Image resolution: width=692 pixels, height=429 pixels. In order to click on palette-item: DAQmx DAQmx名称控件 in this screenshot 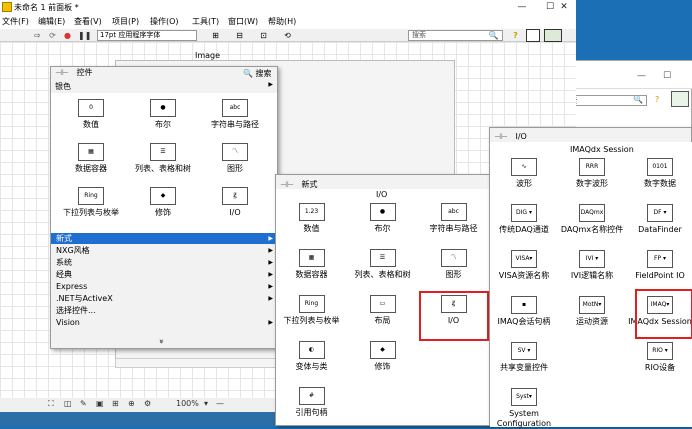, I will do `click(592, 219)`.